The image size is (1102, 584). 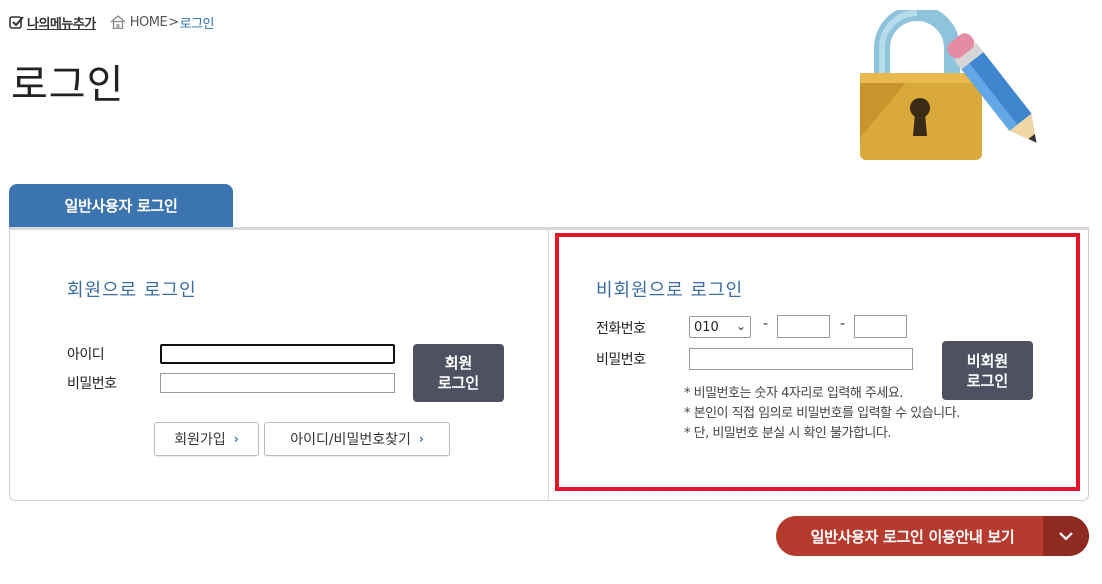 I want to click on member-password-input, so click(x=277, y=383).